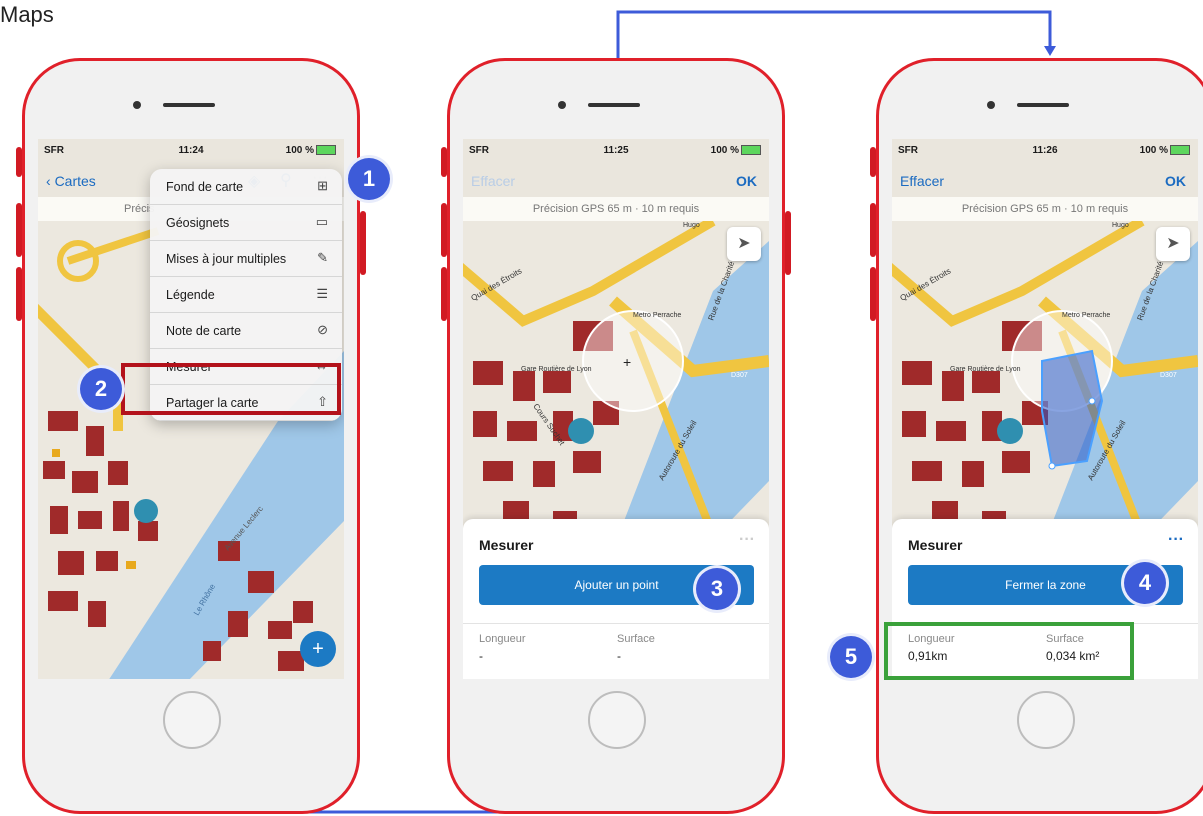 This screenshot has width=1203, height=816. Describe the element at coordinates (246, 223) in the screenshot. I see `menu-item-g-osignets: Géosignets ▭` at that location.